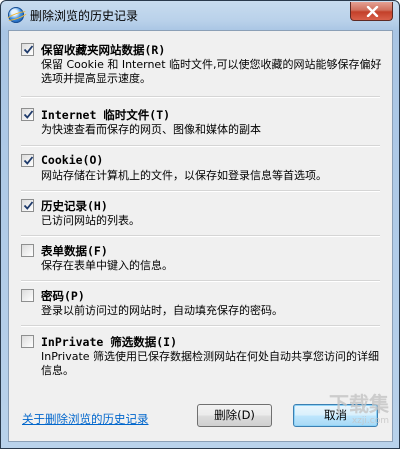  Describe the element at coordinates (234, 415) in the screenshot. I see `delete-button: 删除(D)` at that location.